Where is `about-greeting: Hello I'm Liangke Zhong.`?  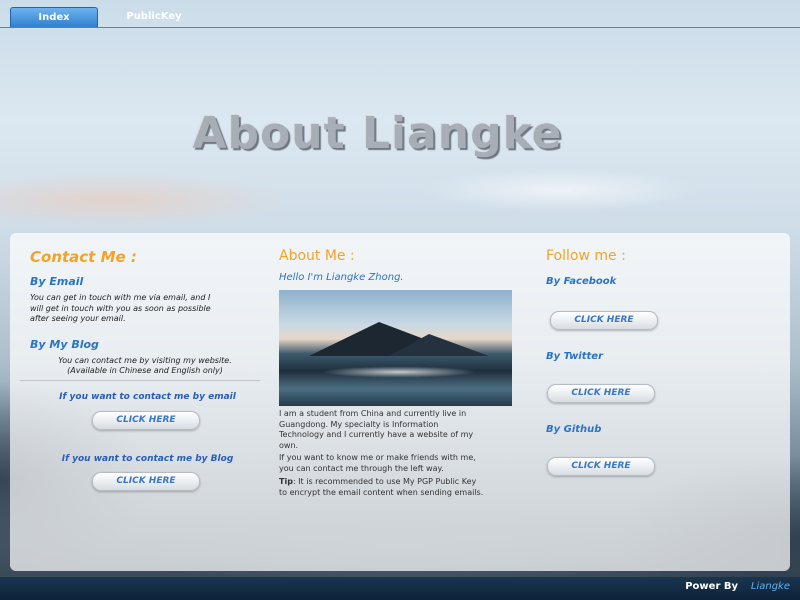
about-greeting: Hello I'm Liangke Zhong. is located at coordinates (341, 277).